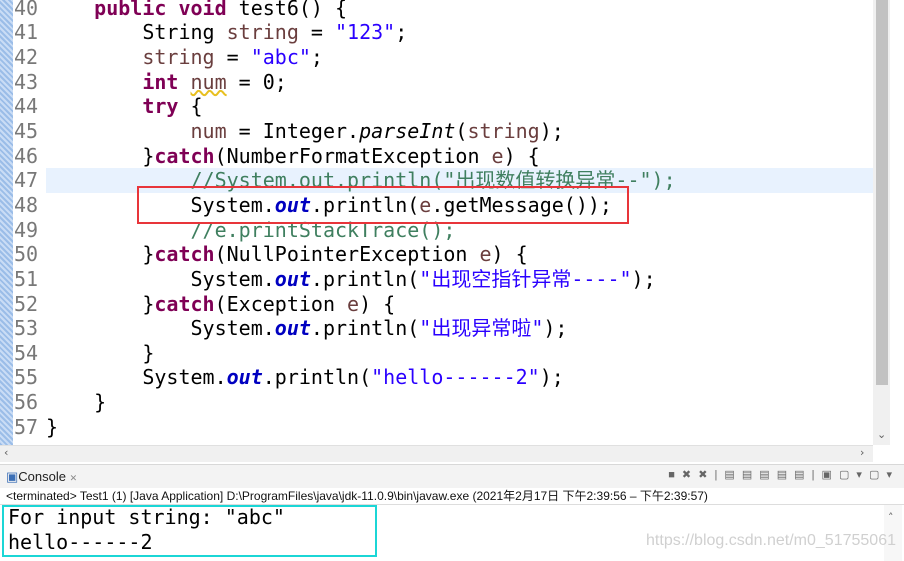 This screenshot has width=904, height=561. Describe the element at coordinates (891, 517) in the screenshot. I see `scroll-up-icon: ˄` at that location.